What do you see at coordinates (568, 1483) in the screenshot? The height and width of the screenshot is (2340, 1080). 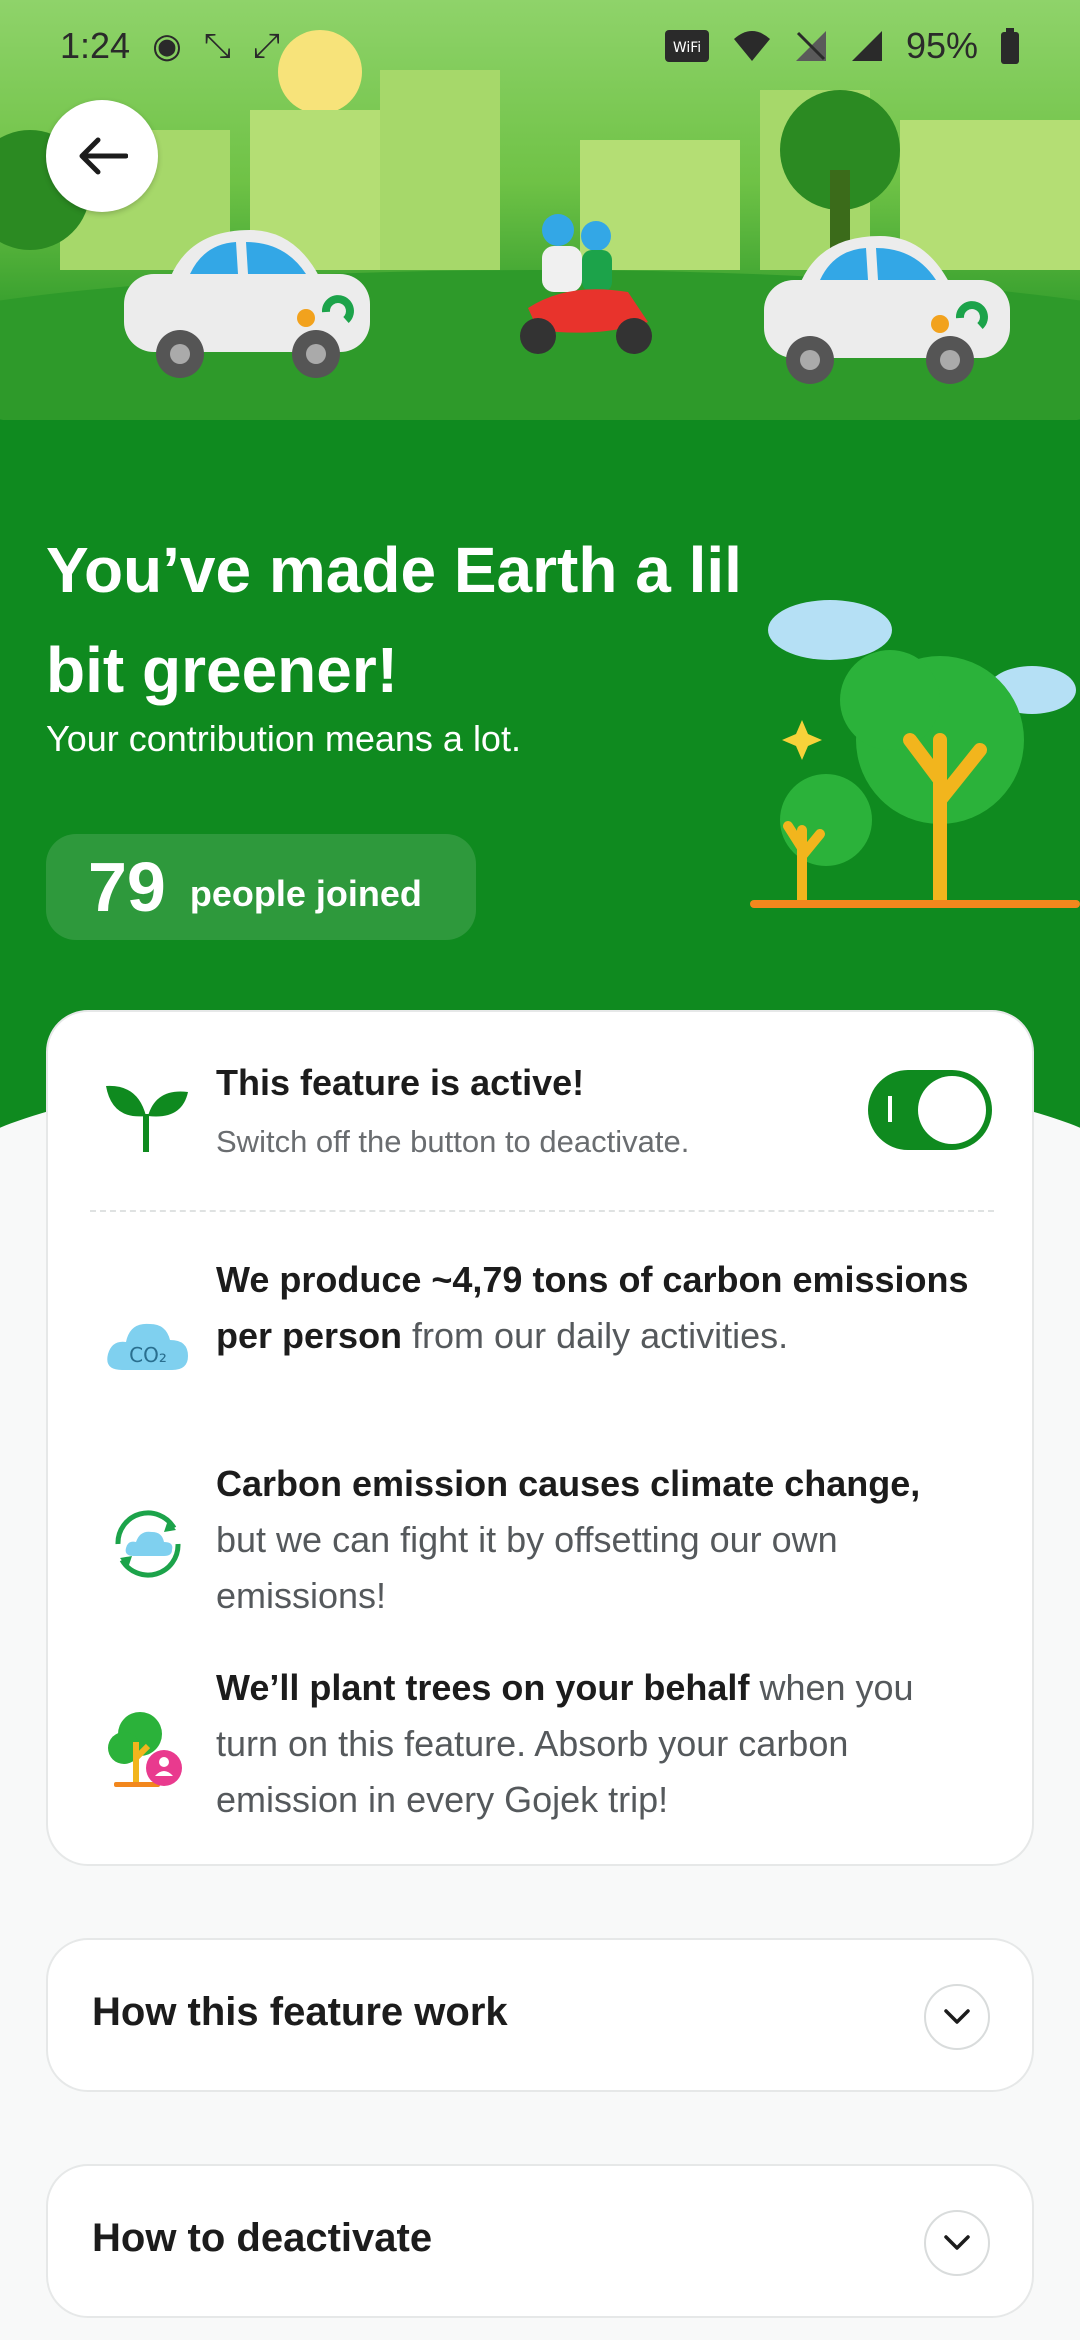 I see `fact-climate-bold: Carbon emission causes climate change,` at bounding box center [568, 1483].